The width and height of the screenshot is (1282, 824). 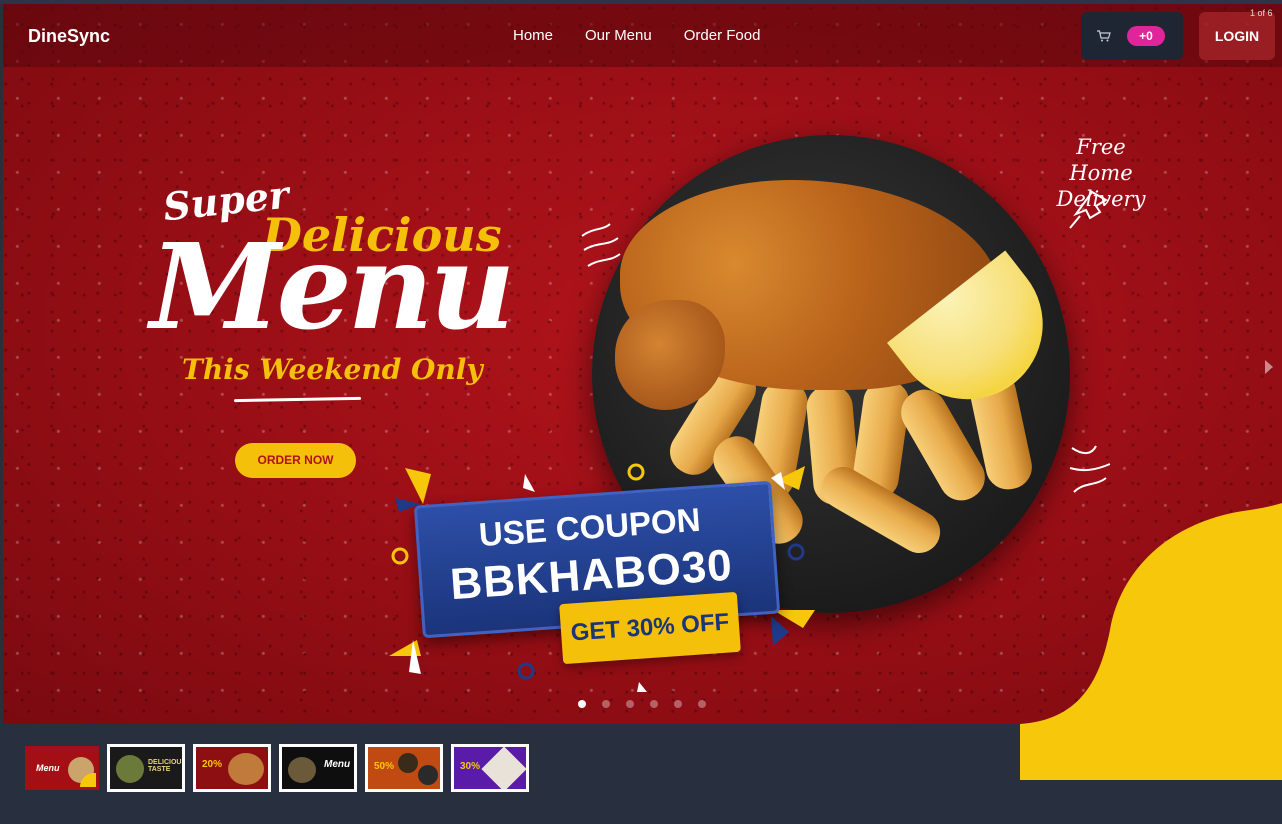 What do you see at coordinates (295, 460) in the screenshot?
I see `order-now-button: ORDER NOW` at bounding box center [295, 460].